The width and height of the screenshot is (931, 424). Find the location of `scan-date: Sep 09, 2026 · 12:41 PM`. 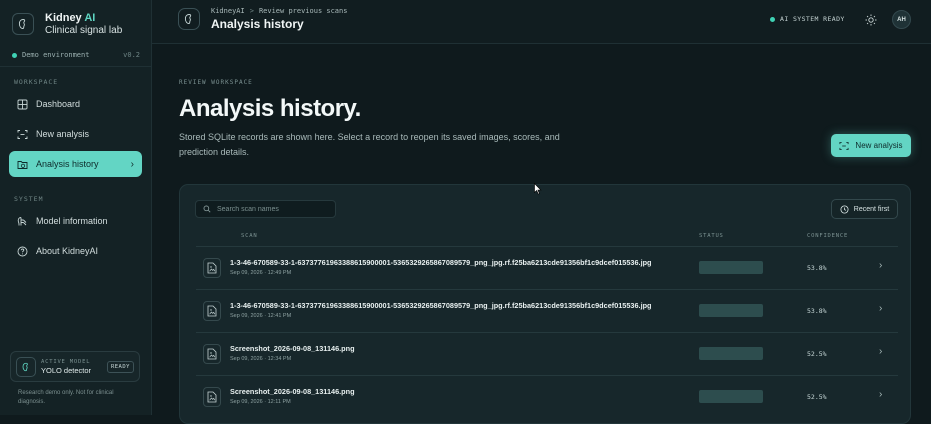

scan-date: Sep 09, 2026 · 12:41 PM is located at coordinates (261, 316).